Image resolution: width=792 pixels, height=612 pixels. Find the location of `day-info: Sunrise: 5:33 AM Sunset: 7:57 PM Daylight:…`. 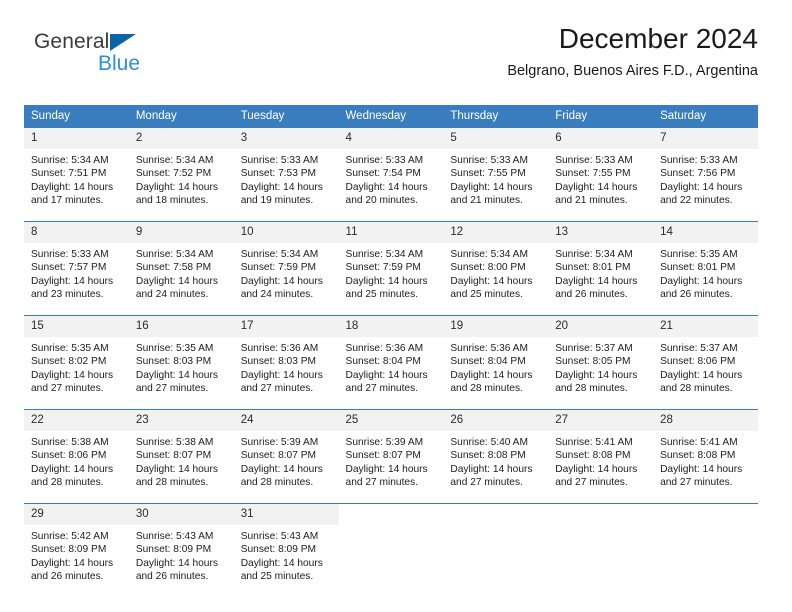

day-info: Sunrise: 5:33 AM Sunset: 7:57 PM Daylight:… is located at coordinates (76, 272).